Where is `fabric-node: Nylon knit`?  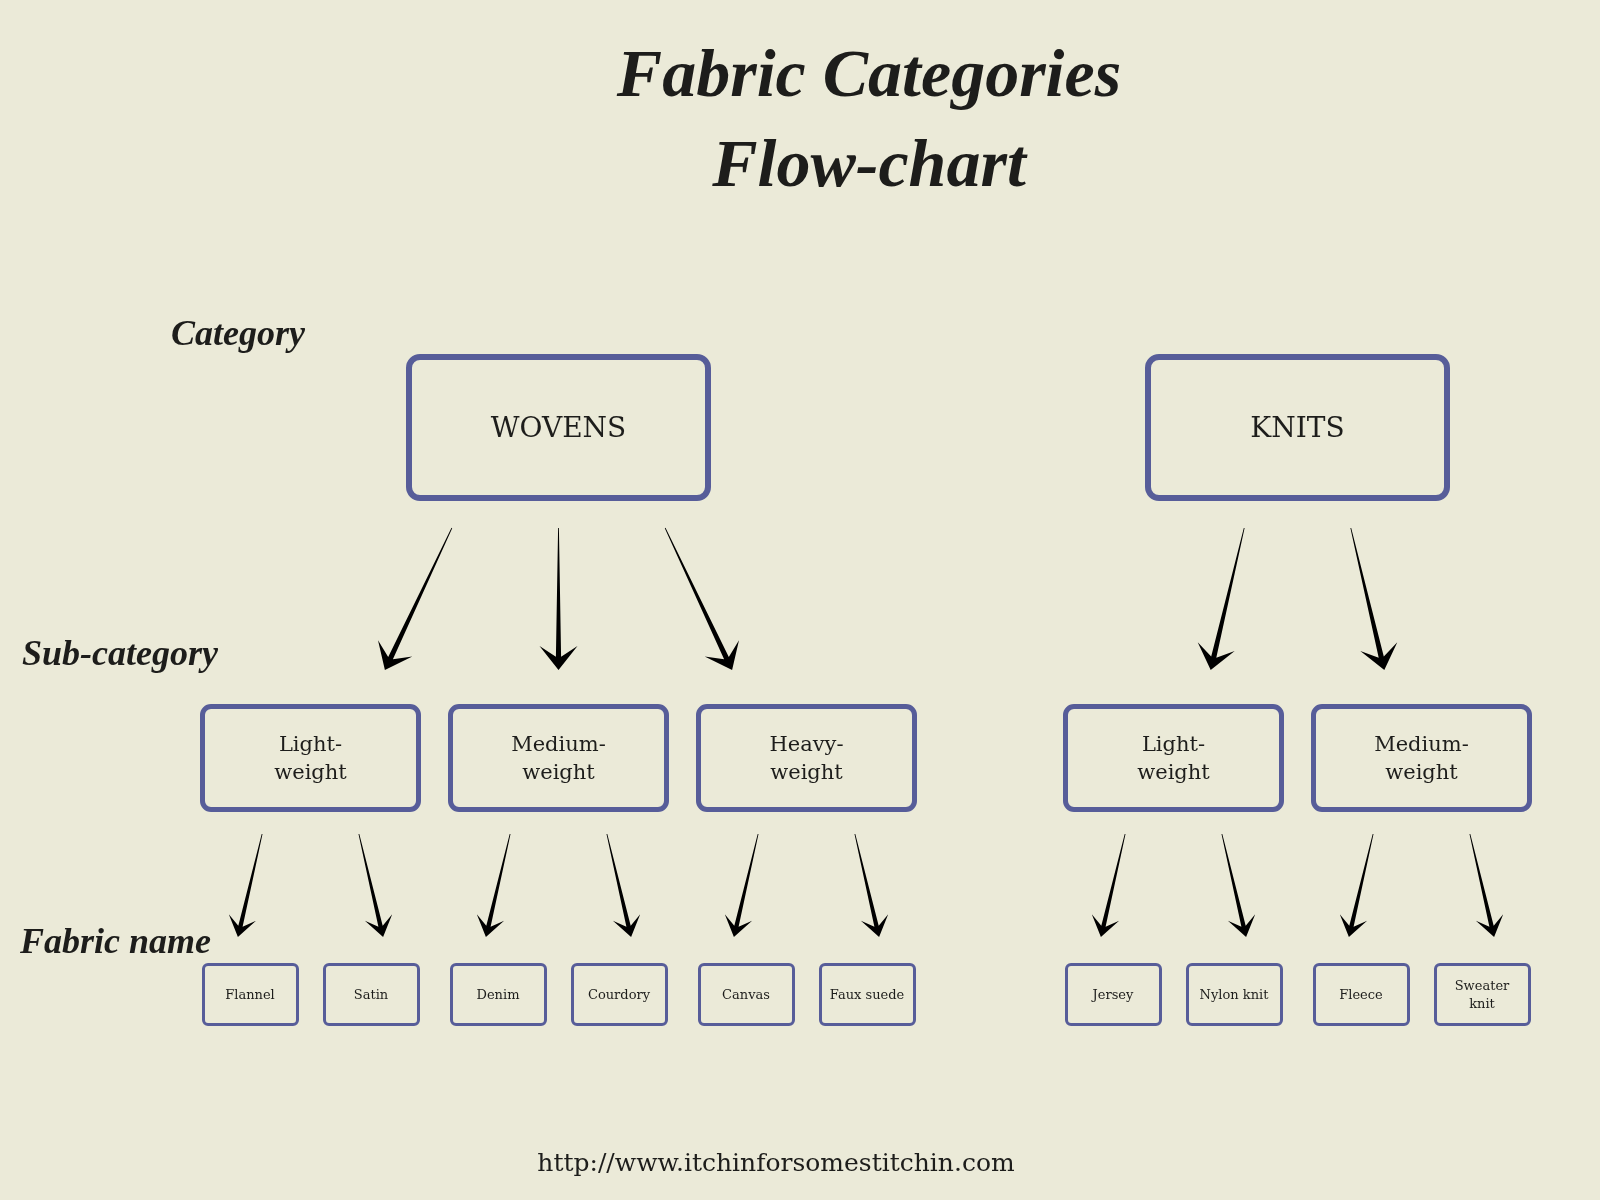
fabric-node: Nylon knit is located at coordinates (1234, 994).